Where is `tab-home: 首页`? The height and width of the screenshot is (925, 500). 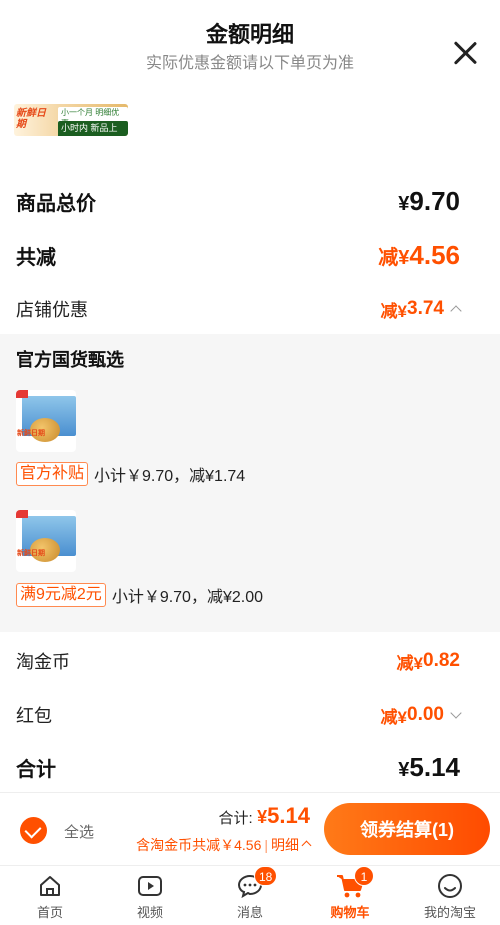 tab-home: 首页 is located at coordinates (50, 895).